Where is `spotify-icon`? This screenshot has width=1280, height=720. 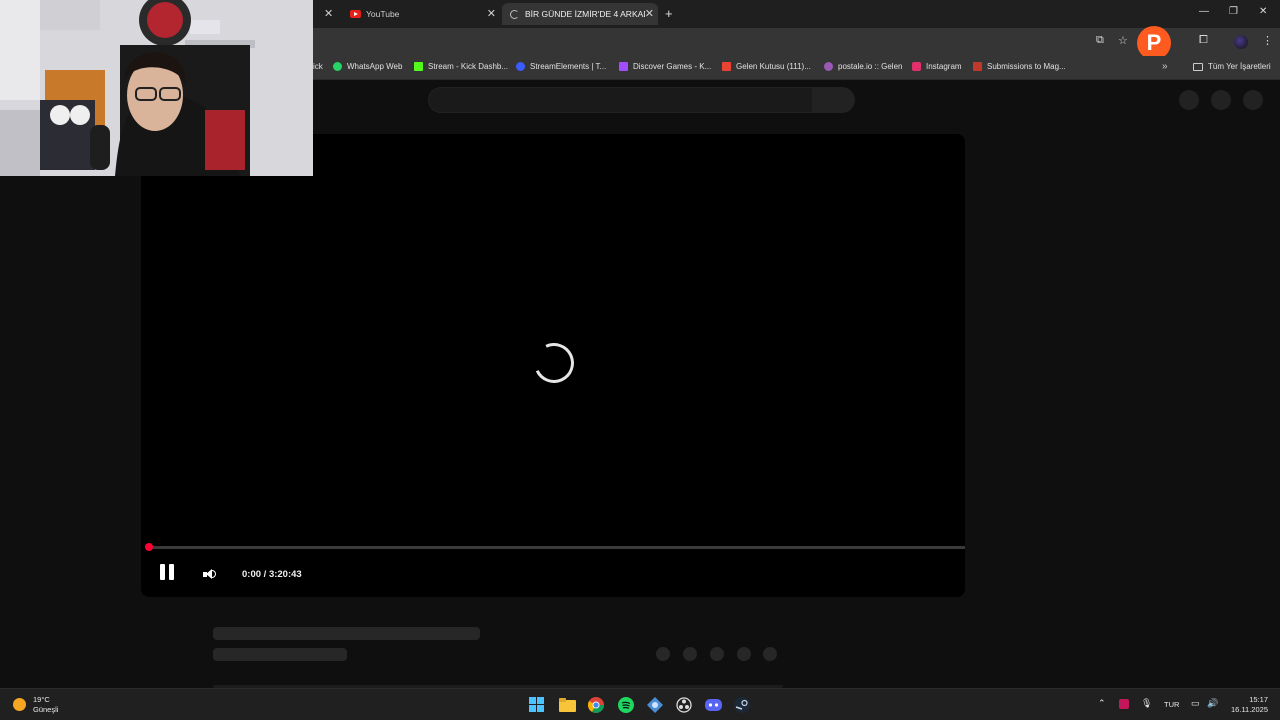 spotify-icon is located at coordinates (626, 705).